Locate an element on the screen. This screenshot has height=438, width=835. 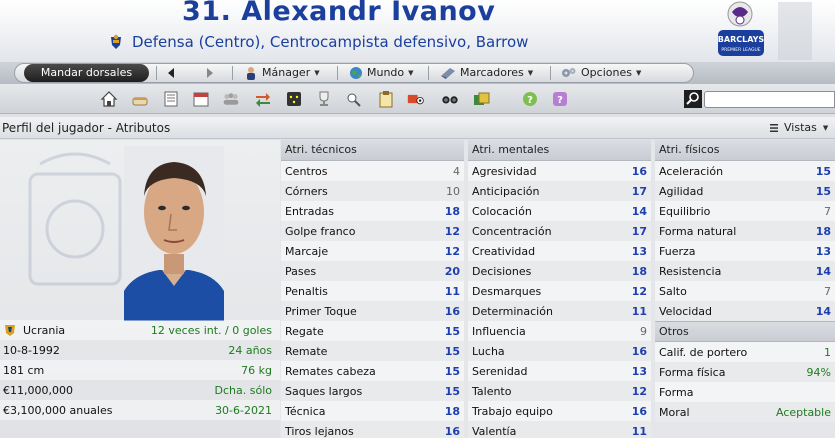
manager-menu: Mánager ▼ is located at coordinates (282, 73).